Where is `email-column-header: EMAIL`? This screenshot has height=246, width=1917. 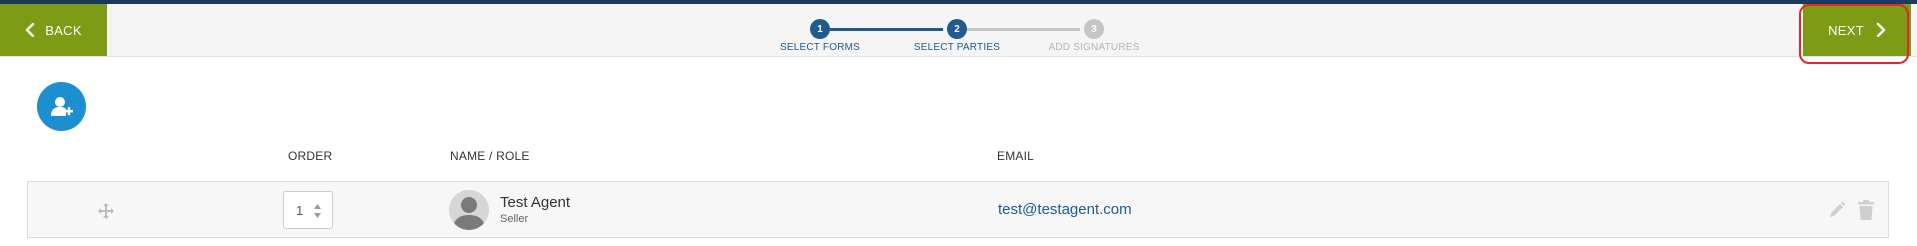 email-column-header: EMAIL is located at coordinates (1016, 156).